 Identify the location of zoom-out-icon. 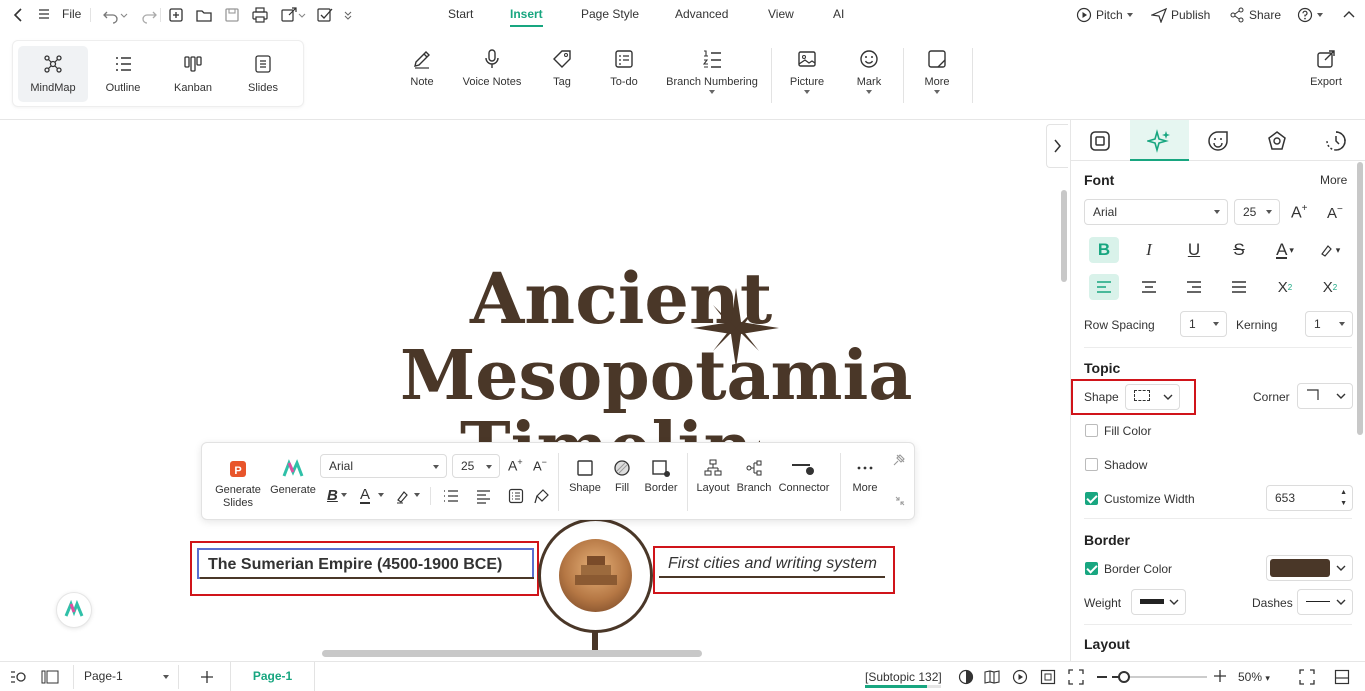
(1102, 677).